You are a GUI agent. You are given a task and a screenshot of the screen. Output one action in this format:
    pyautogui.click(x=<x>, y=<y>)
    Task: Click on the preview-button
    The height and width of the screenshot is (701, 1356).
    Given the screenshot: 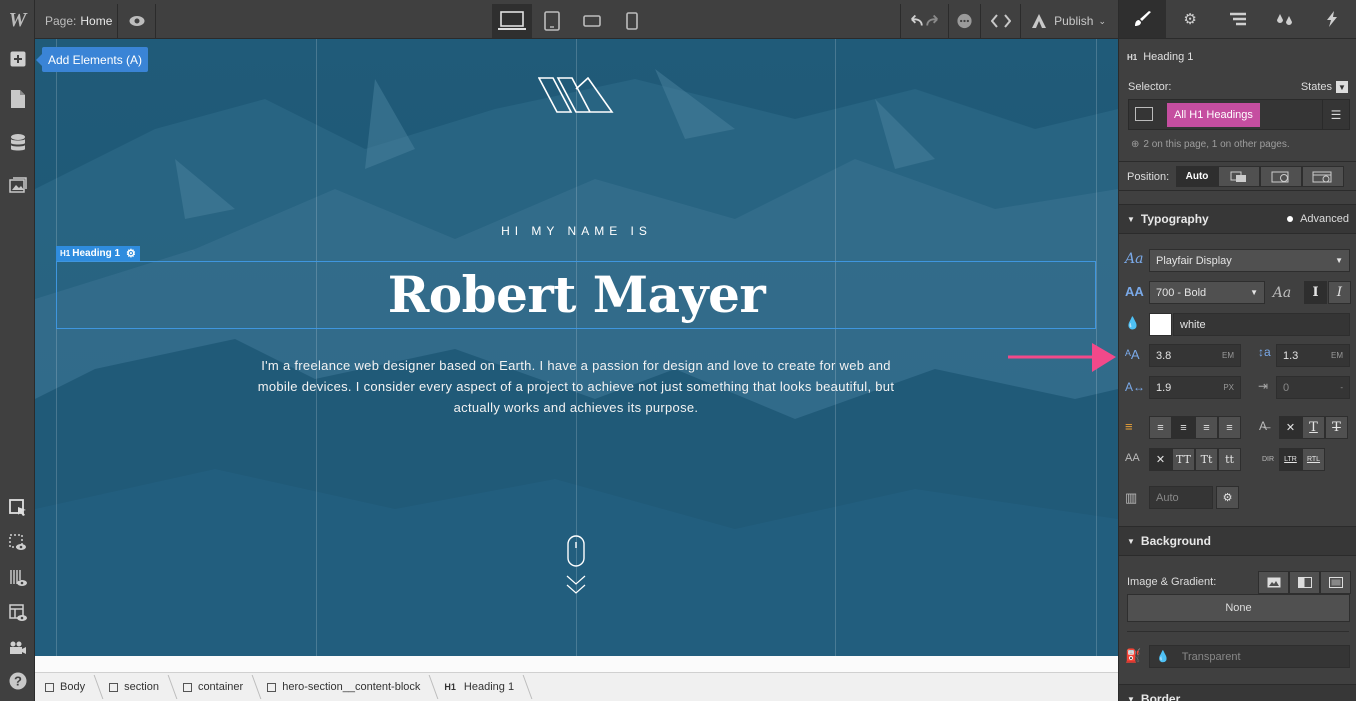 What is the action you would take?
    pyautogui.click(x=137, y=21)
    